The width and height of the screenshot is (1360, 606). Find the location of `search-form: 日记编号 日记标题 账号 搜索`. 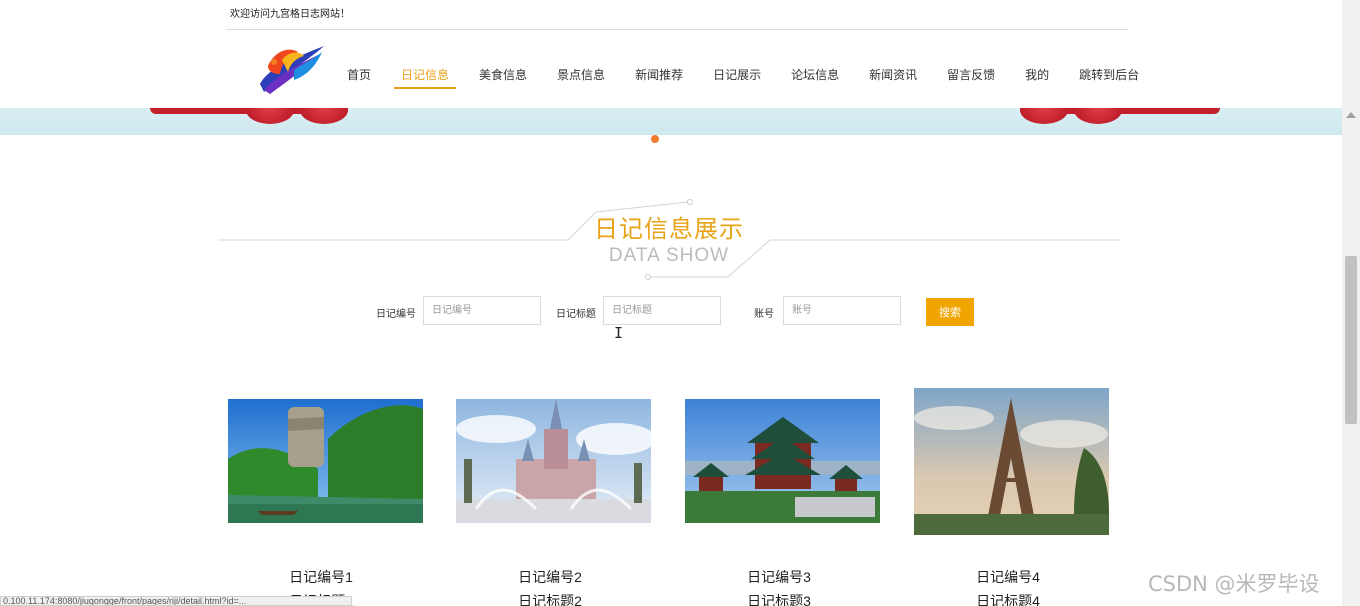

search-form: 日记编号 日记标题 账号 搜索 is located at coordinates (680, 311).